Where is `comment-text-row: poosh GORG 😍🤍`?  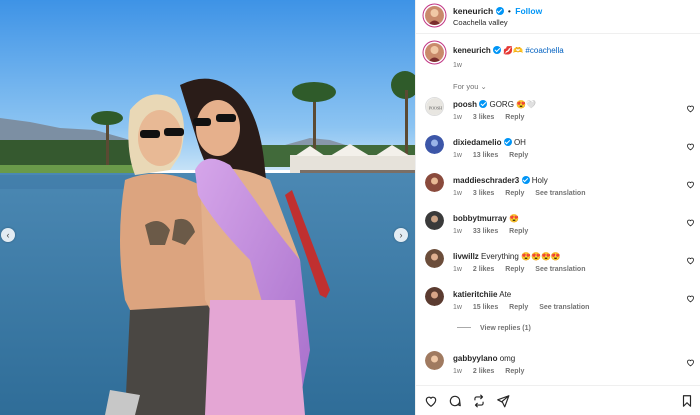
comment-text-row: poosh GORG 😍🤍 is located at coordinates (494, 104).